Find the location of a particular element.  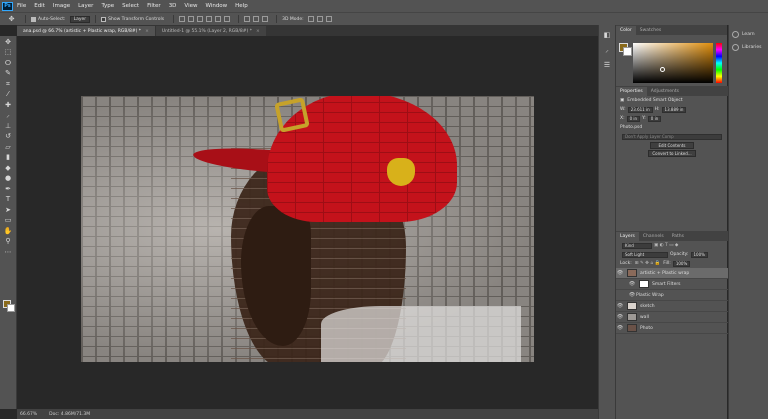

clone-stamp-icon: ⊥ is located at coordinates (8, 126).